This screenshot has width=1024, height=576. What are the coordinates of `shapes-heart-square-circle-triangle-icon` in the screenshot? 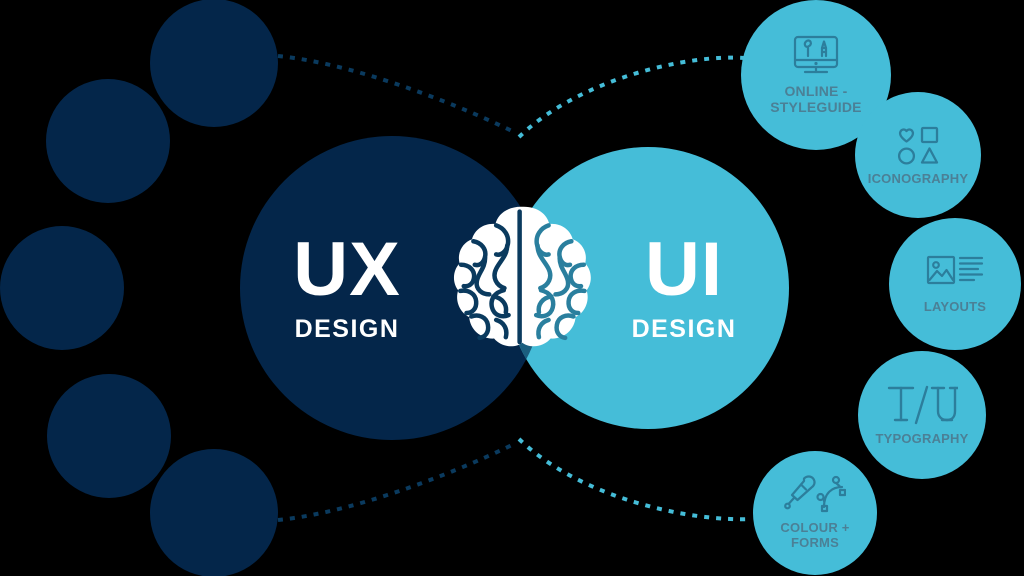 It's located at (918, 145).